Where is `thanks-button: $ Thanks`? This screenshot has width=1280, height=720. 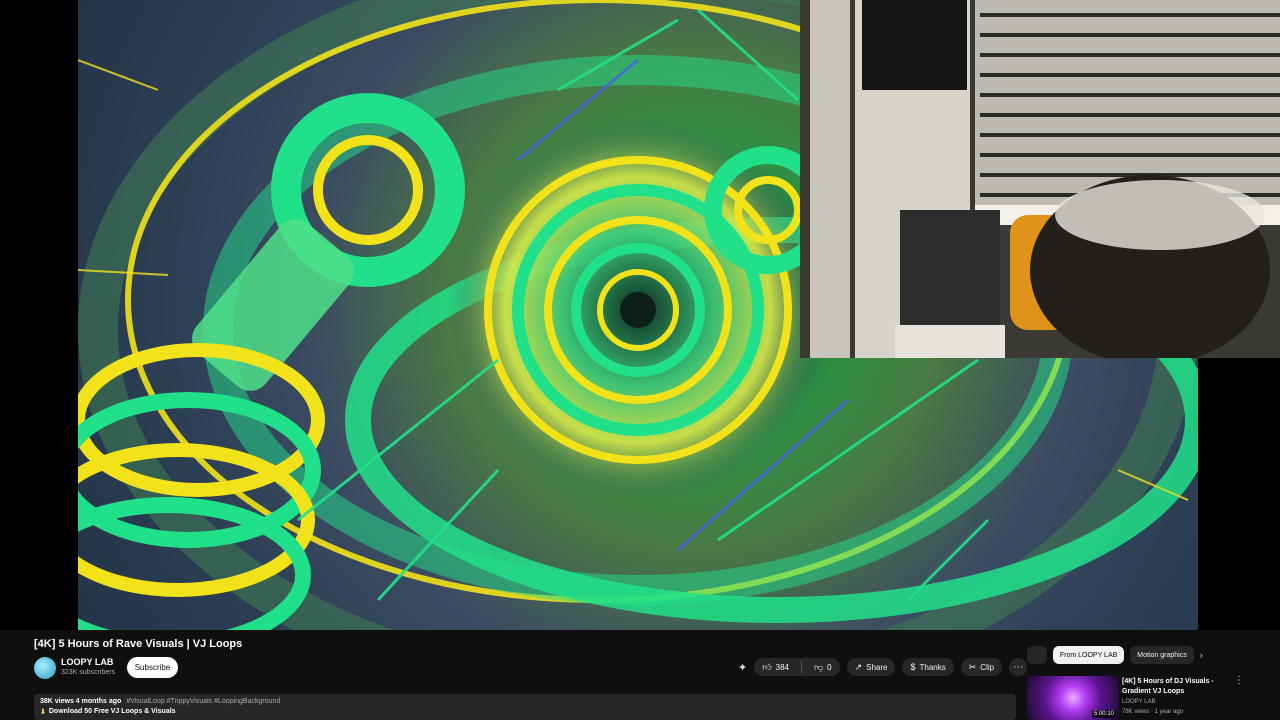
thanks-button: $ Thanks is located at coordinates (928, 667).